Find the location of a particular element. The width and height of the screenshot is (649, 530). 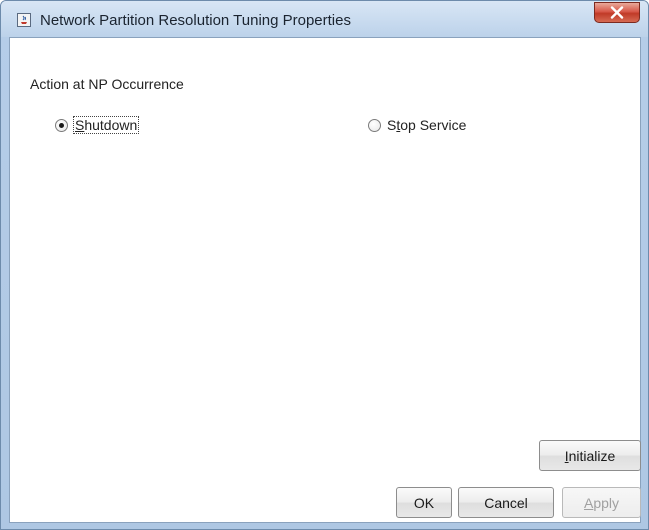

java-app-icon is located at coordinates (24, 20).